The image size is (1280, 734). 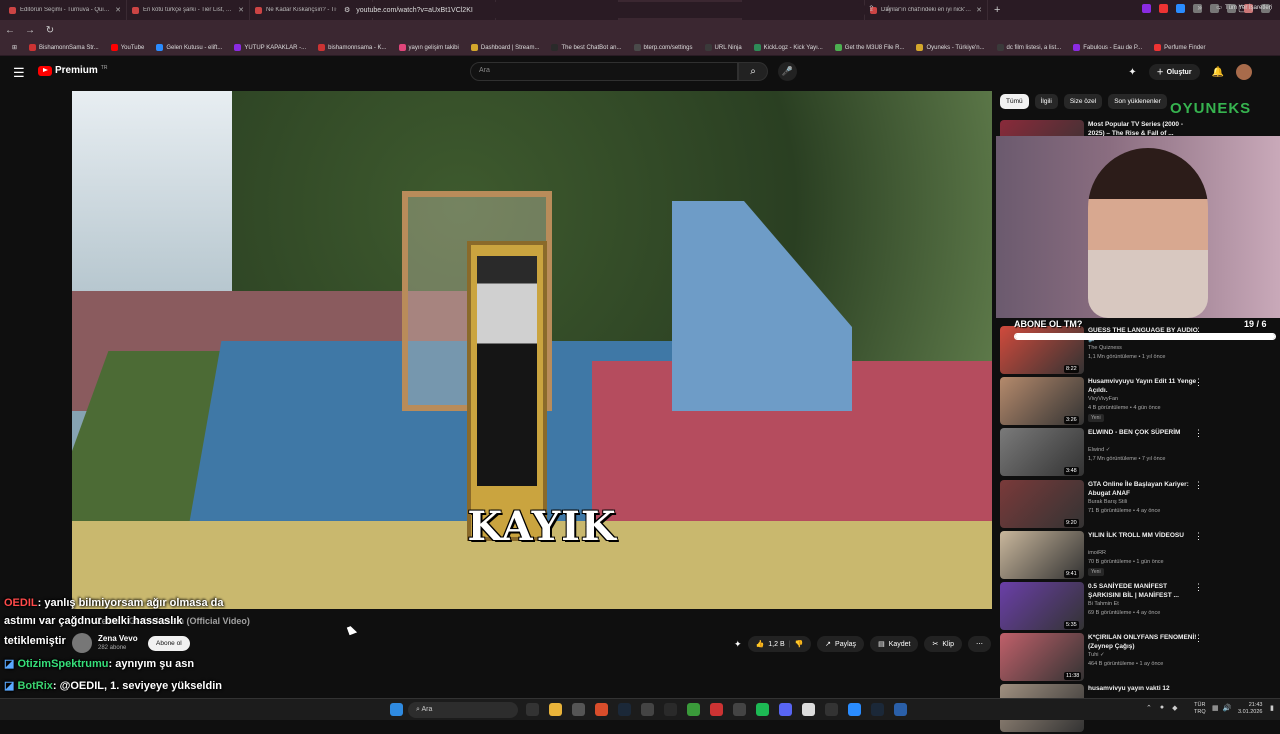 I want to click on task-view-icon, so click(x=532, y=709).